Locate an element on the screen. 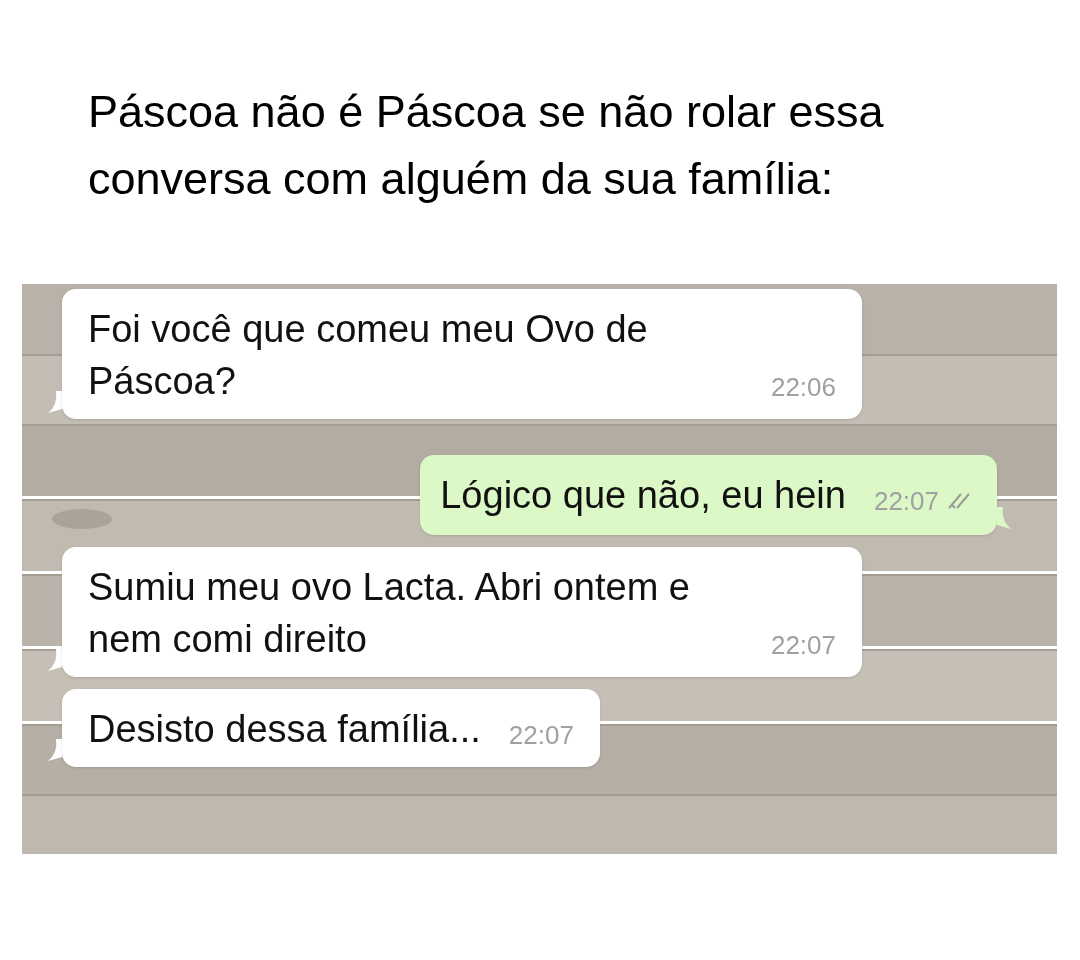 The image size is (1080, 960). message-time: 22:06 is located at coordinates (803, 387).